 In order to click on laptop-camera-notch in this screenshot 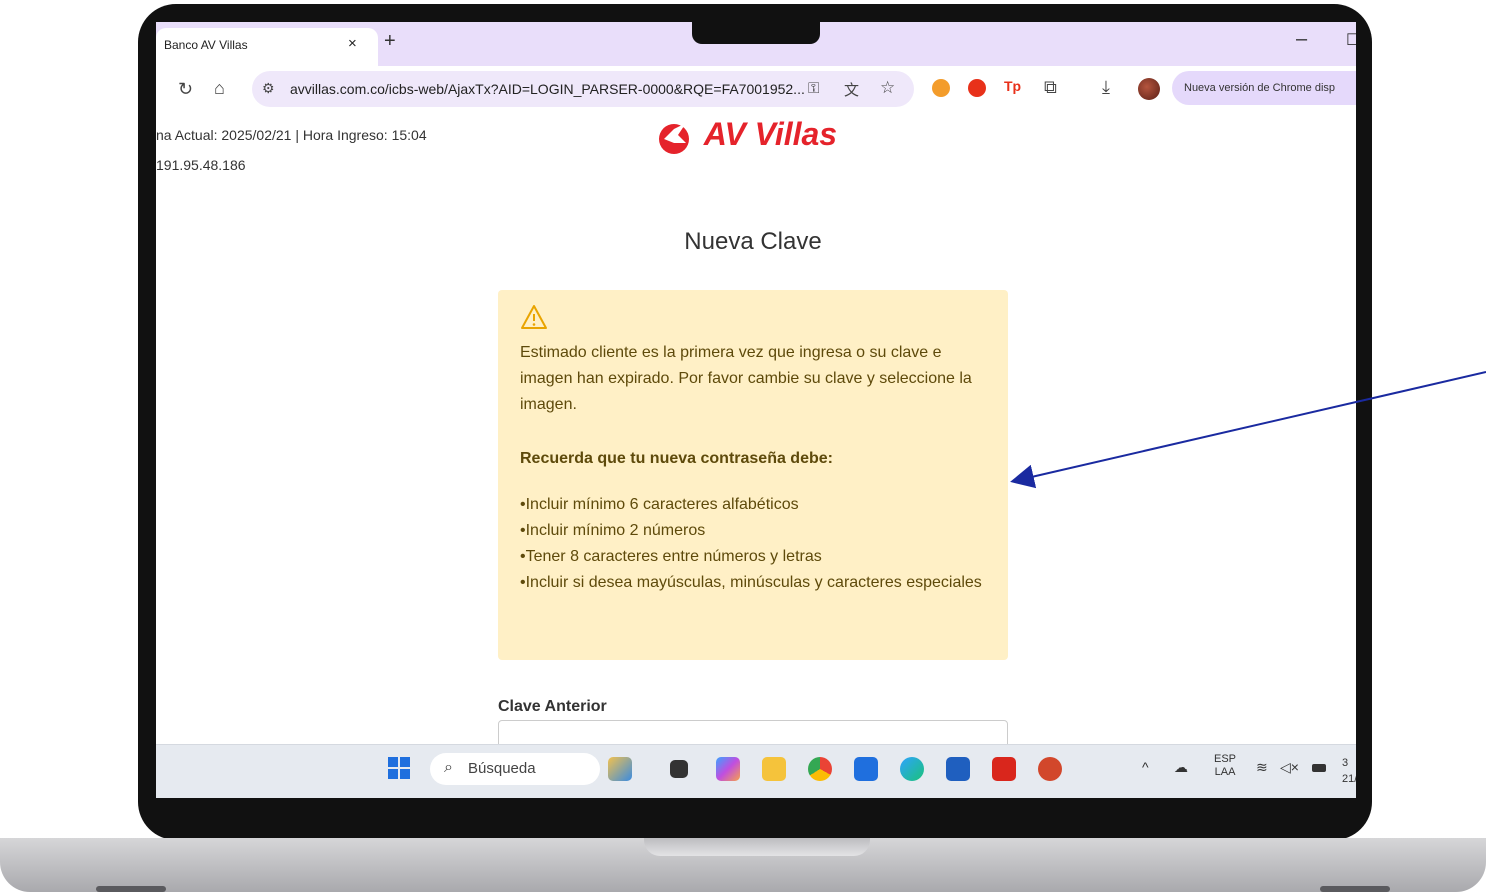, I will do `click(756, 32)`.